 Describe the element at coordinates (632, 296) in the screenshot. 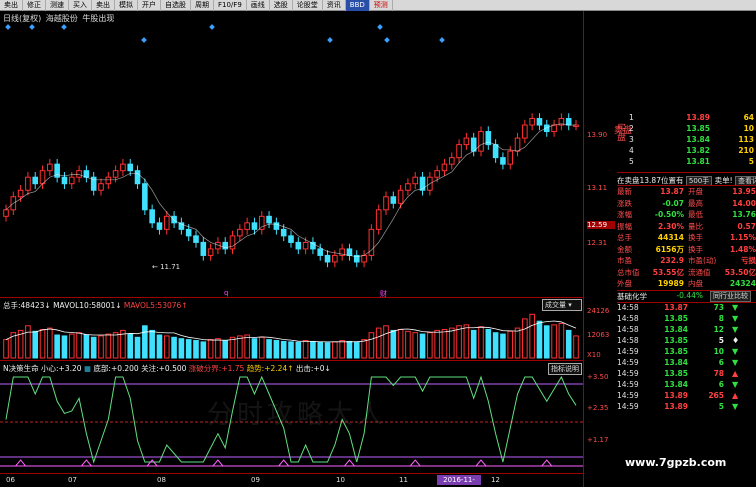

I see `sector-name: 基础化学` at that location.